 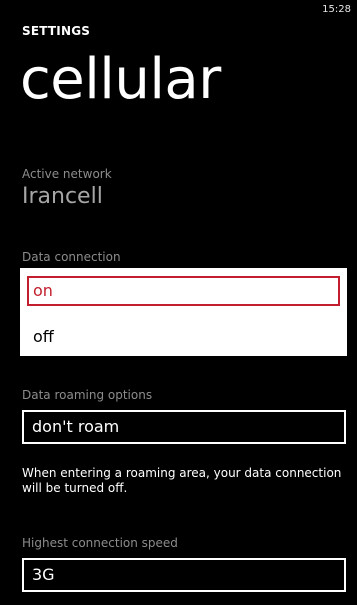 What do you see at coordinates (184, 575) in the screenshot?
I see `connection-speed-picker: 3G` at bounding box center [184, 575].